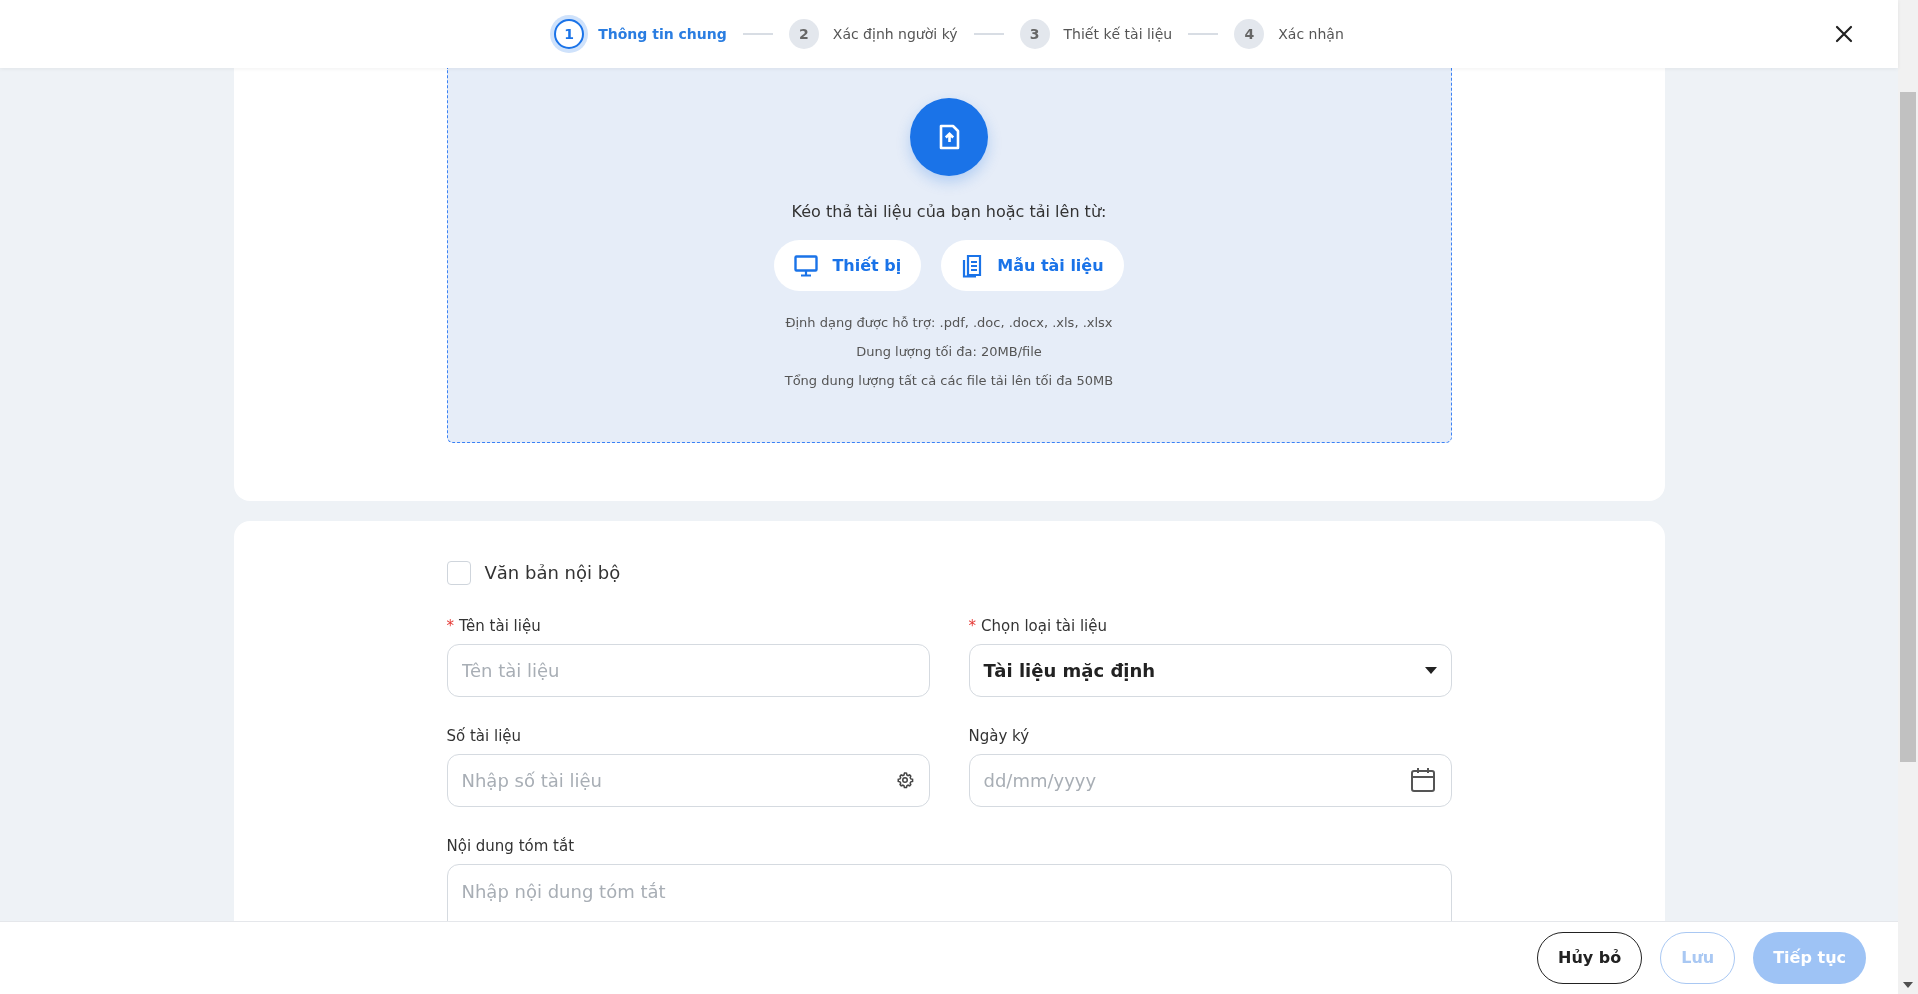 Image resolution: width=1918 pixels, height=994 pixels. What do you see at coordinates (688, 670) in the screenshot?
I see `input-field: Tên tài liệu` at bounding box center [688, 670].